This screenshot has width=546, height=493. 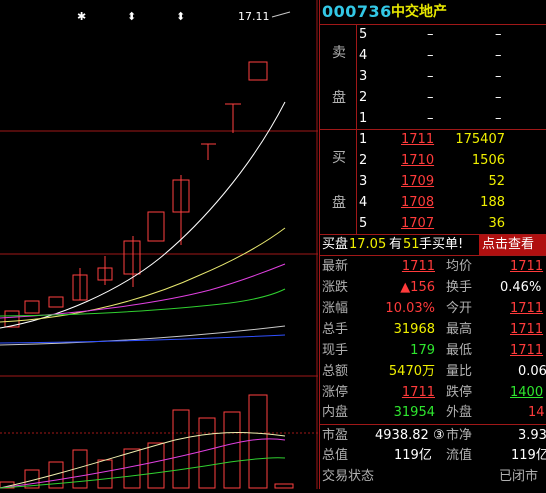 I want to click on pb-label: 市净, so click(x=459, y=435).